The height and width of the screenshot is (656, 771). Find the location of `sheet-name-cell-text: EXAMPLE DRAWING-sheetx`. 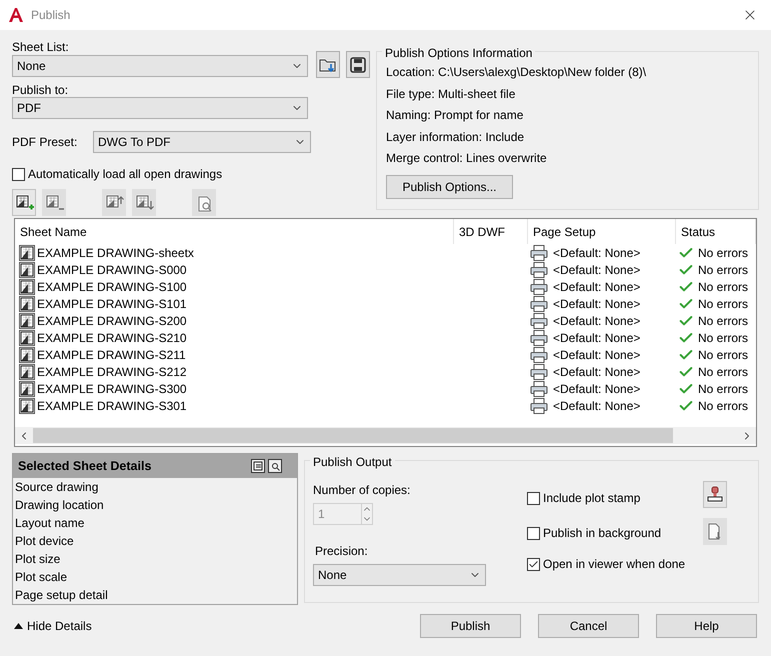

sheet-name-cell-text: EXAMPLE DRAWING-sheetx is located at coordinates (115, 253).